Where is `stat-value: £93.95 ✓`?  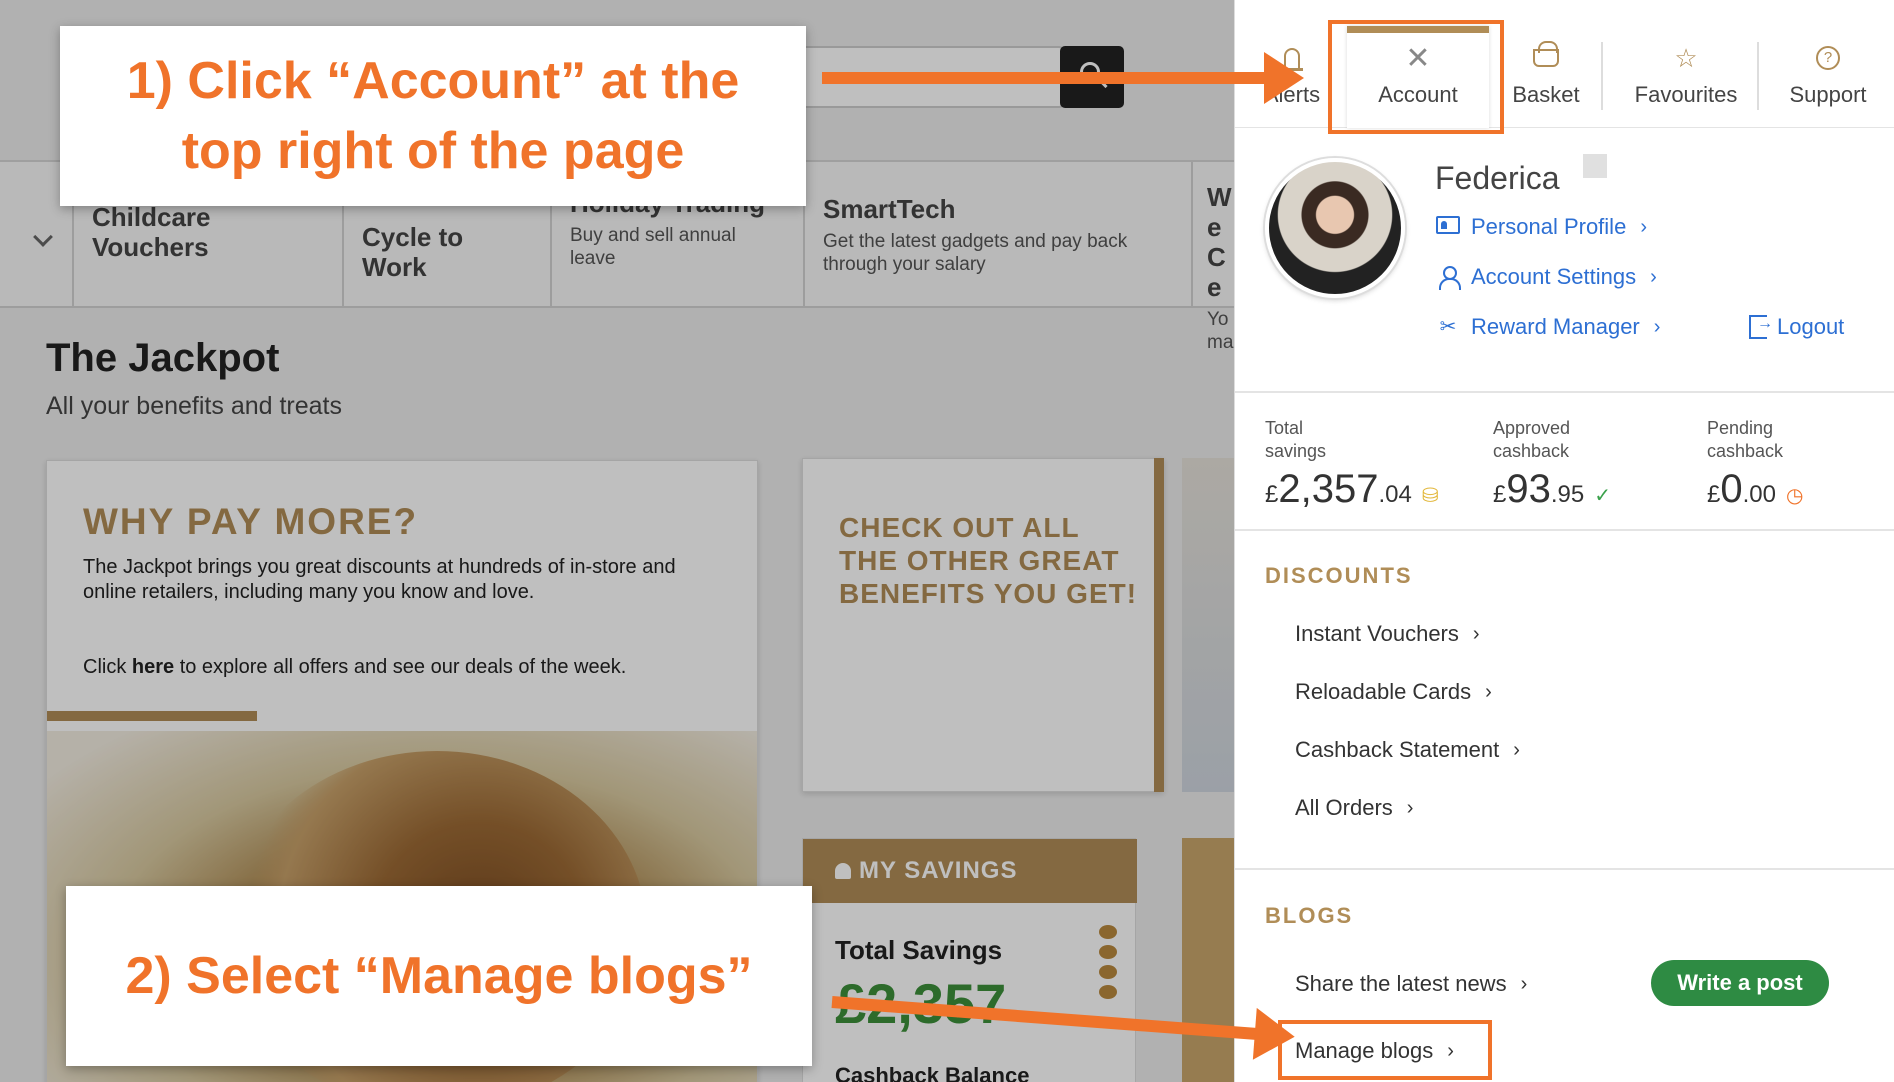
stat-value: £93.95 ✓ is located at coordinates (1573, 489).